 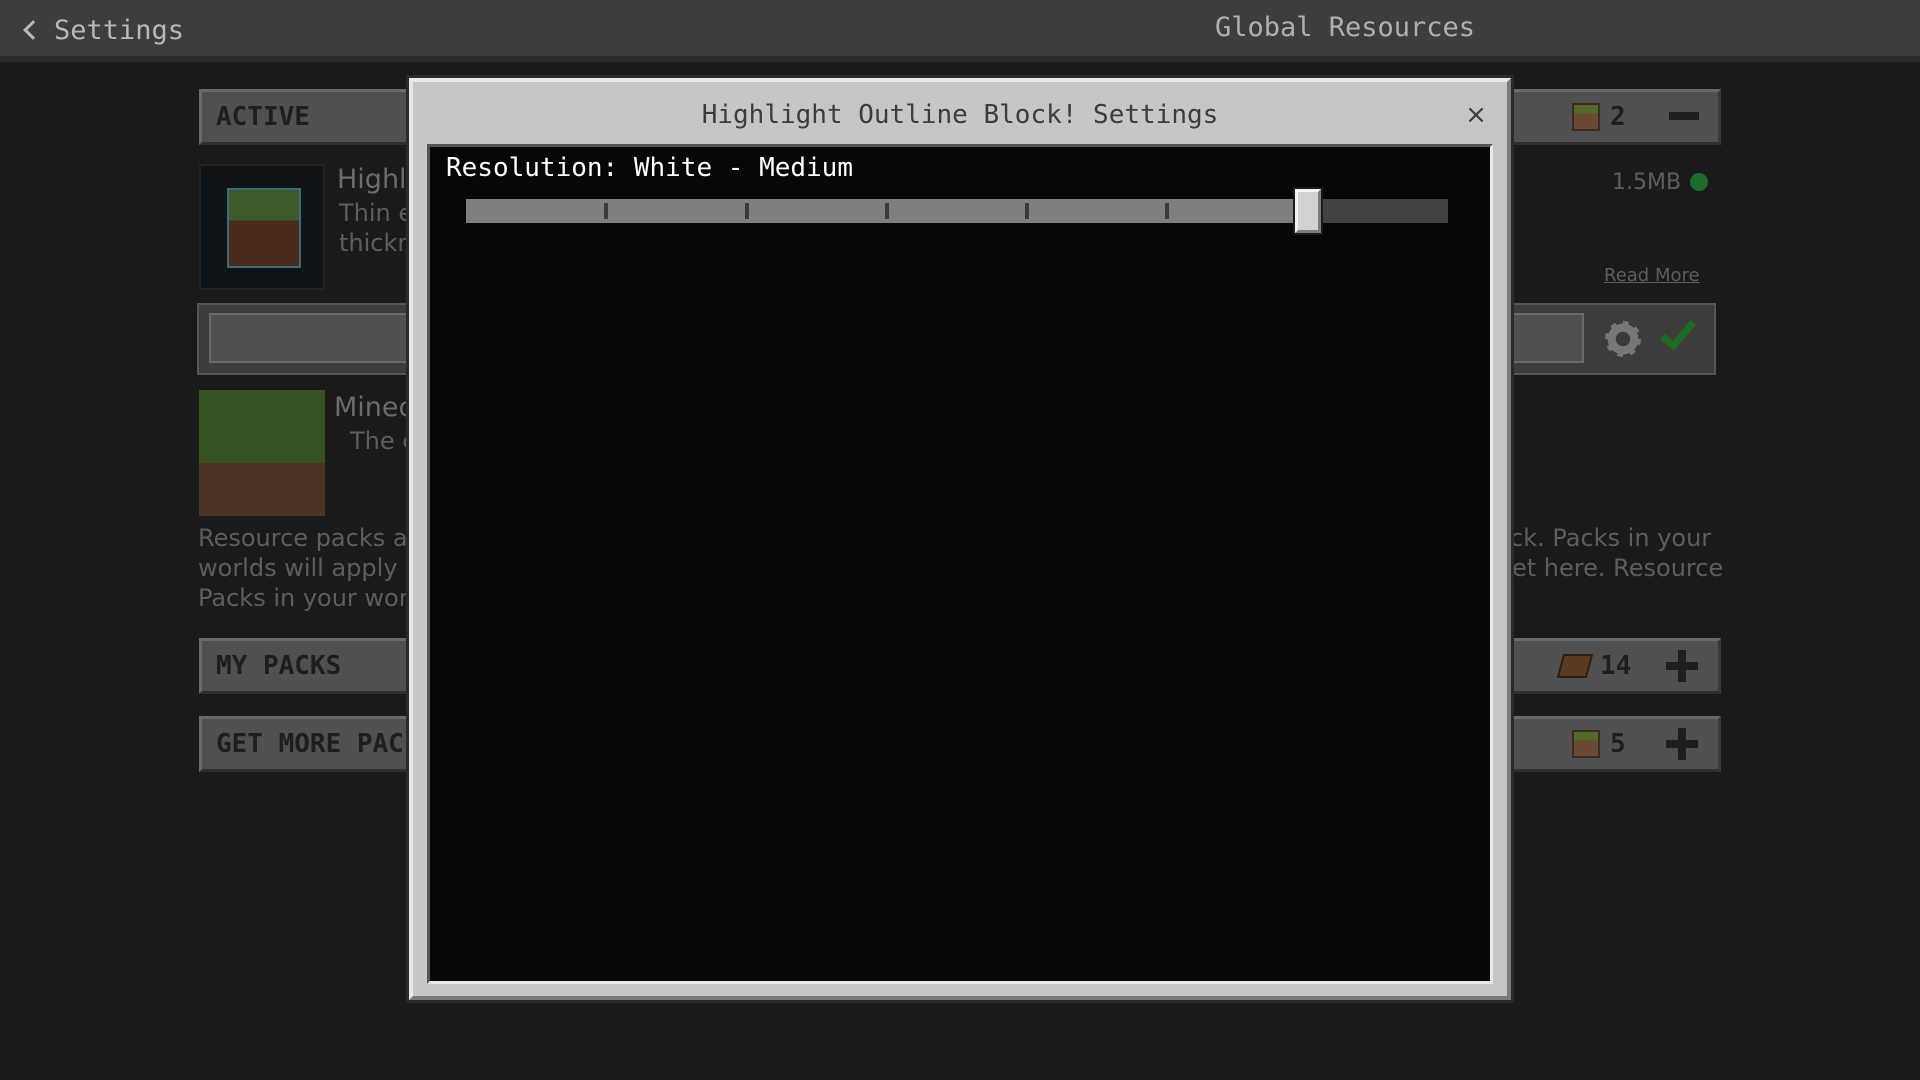 I want to click on gear-icon, so click(x=1623, y=339).